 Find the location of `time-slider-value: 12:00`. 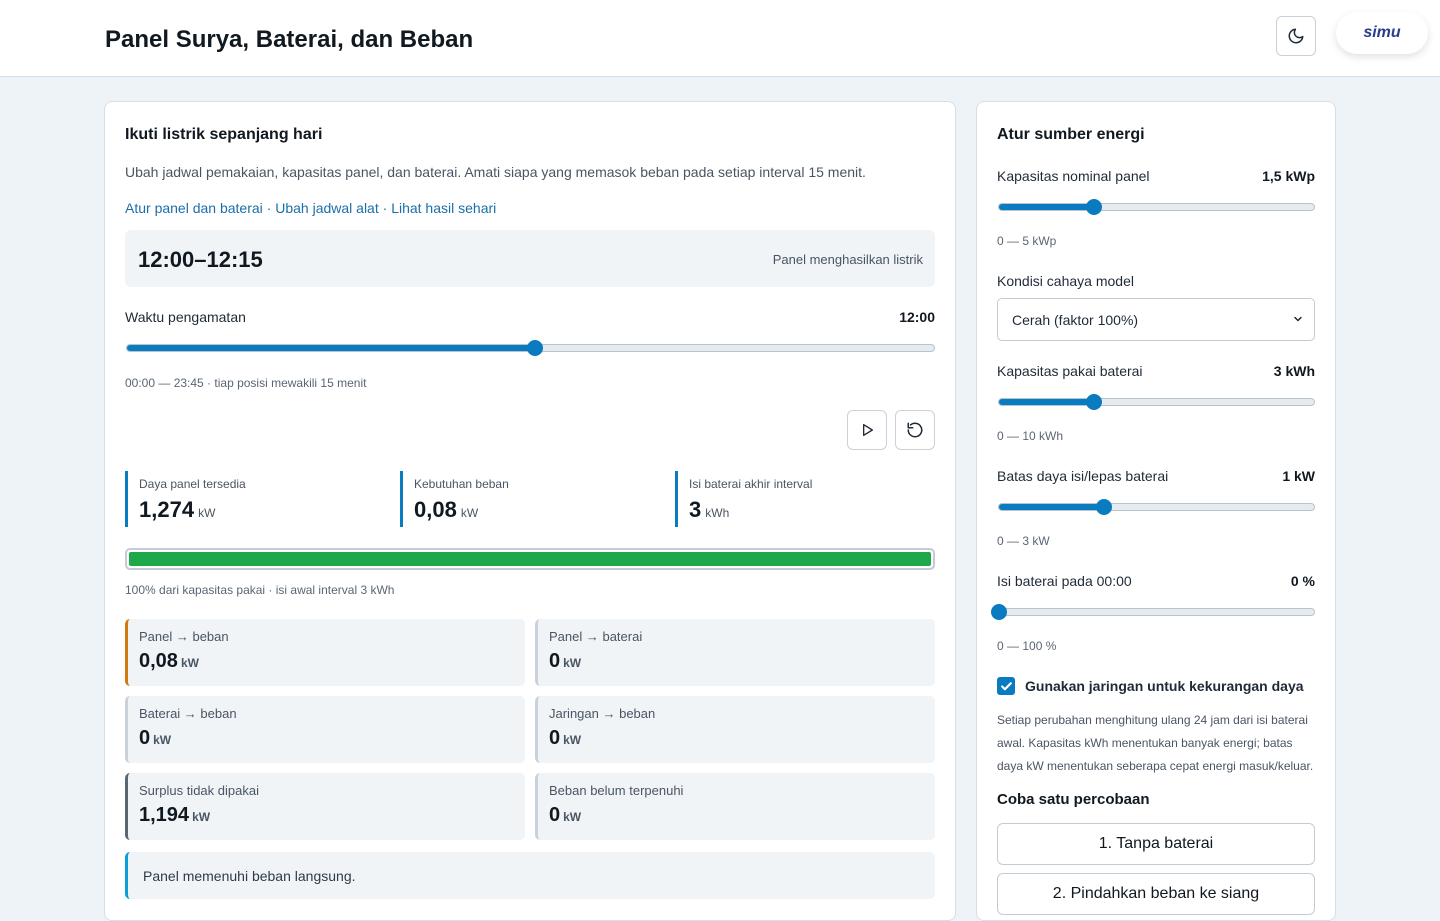

time-slider-value: 12:00 is located at coordinates (917, 317).